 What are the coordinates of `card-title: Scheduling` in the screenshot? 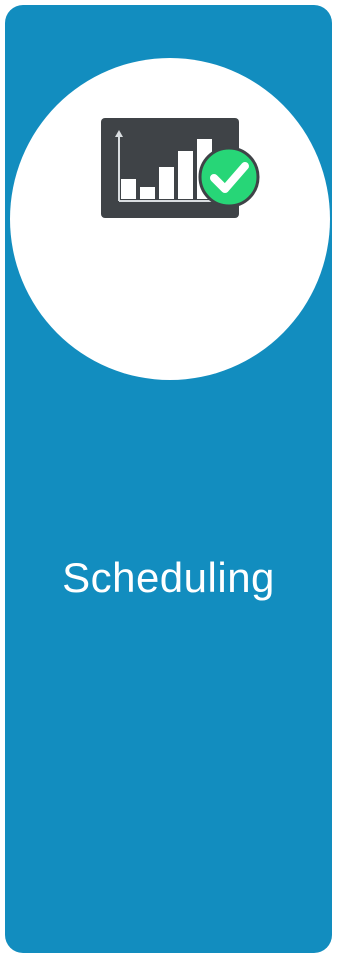 It's located at (168, 577).